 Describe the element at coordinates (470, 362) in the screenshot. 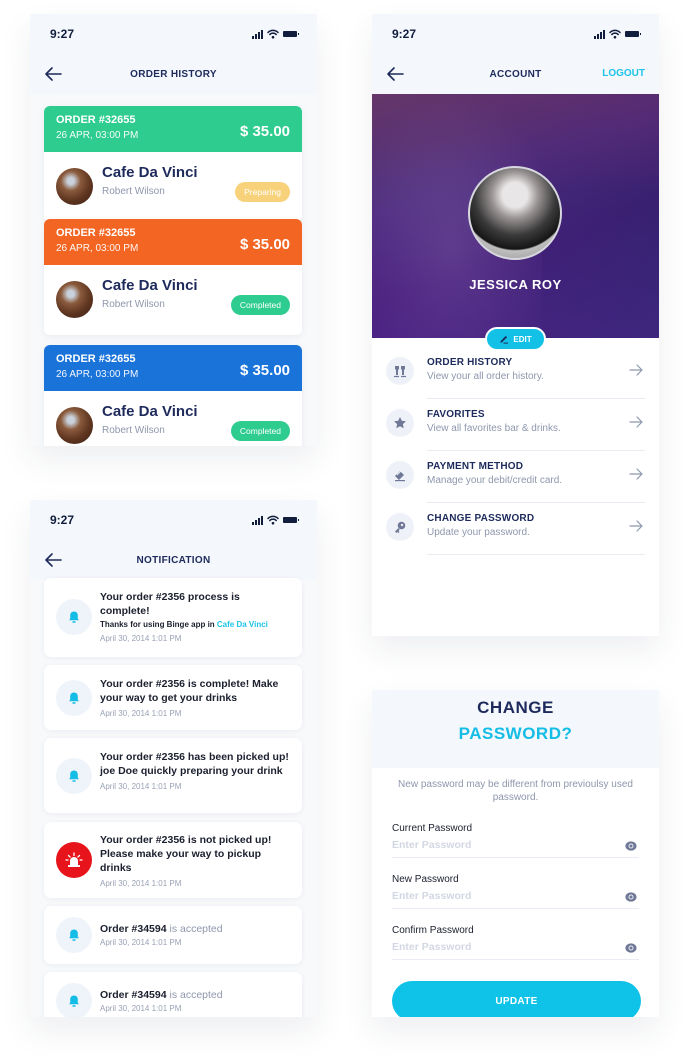

I see `menu-title: ORDER HISTORY` at that location.